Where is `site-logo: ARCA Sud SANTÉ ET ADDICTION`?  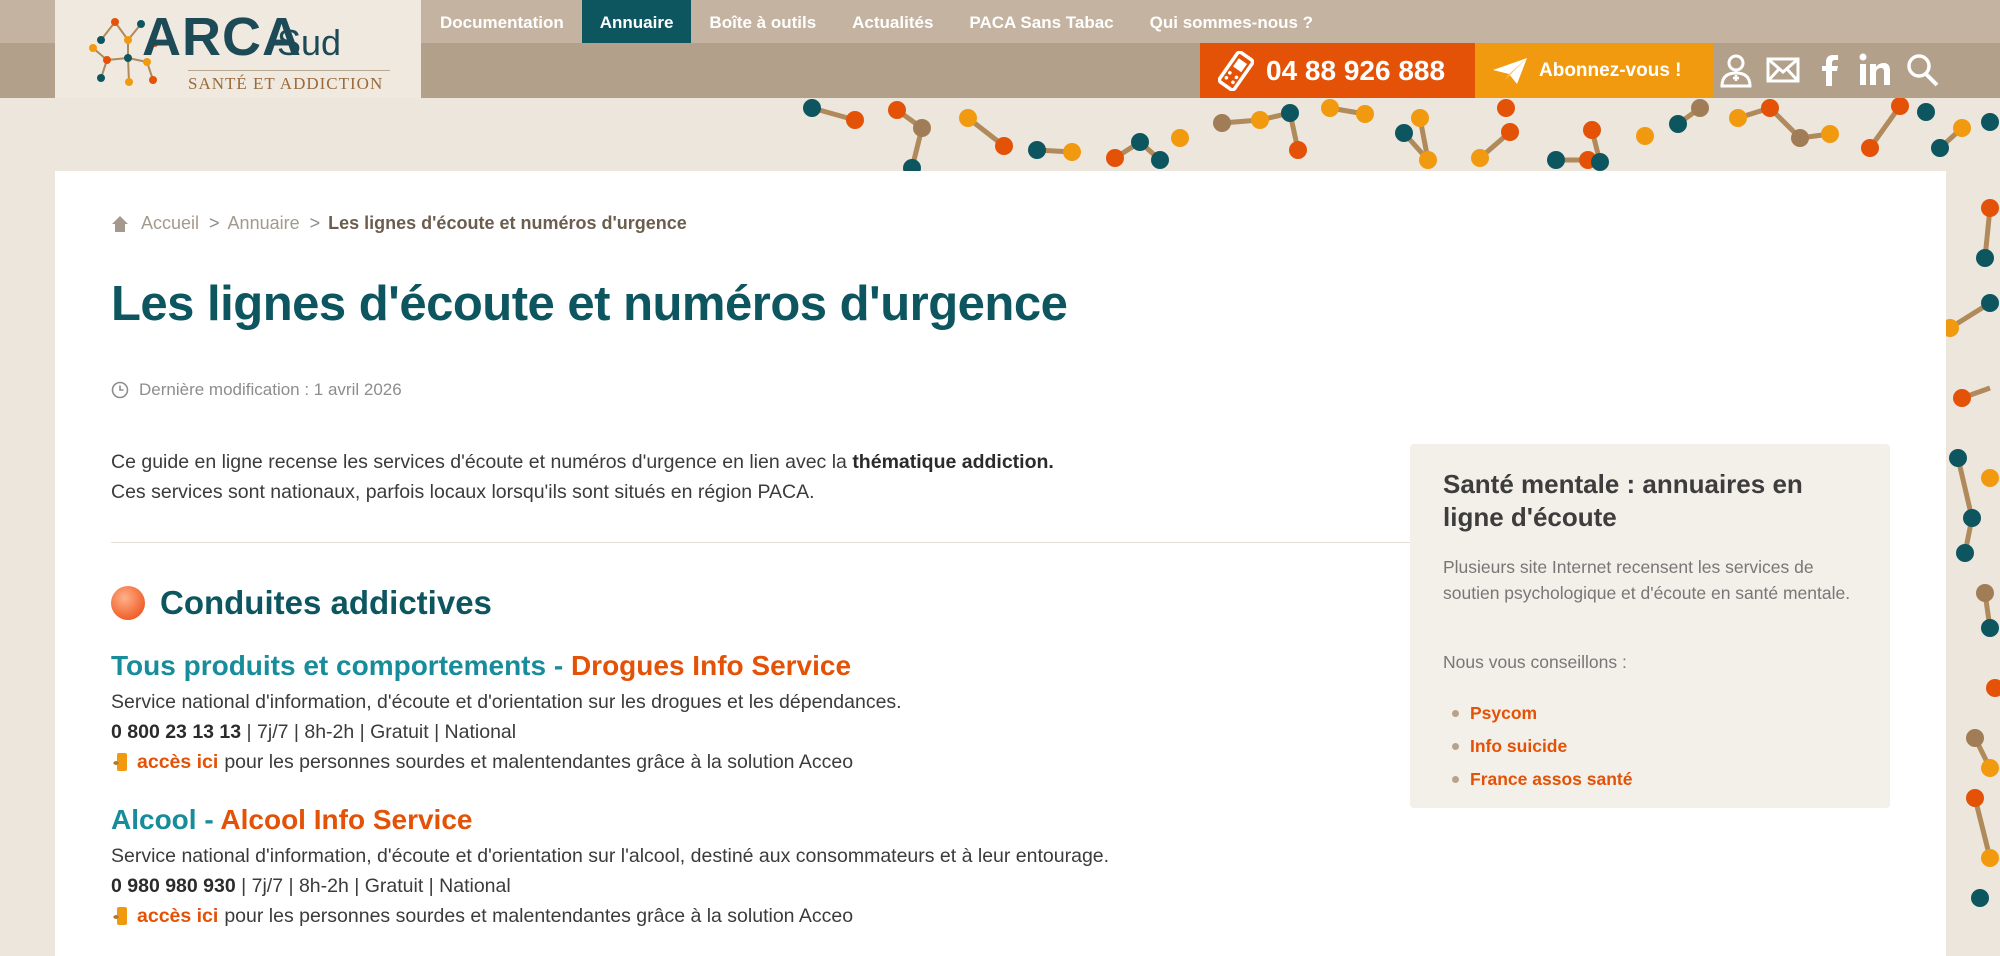 site-logo: ARCA Sud SANTÉ ET ADDICTION is located at coordinates (238, 49).